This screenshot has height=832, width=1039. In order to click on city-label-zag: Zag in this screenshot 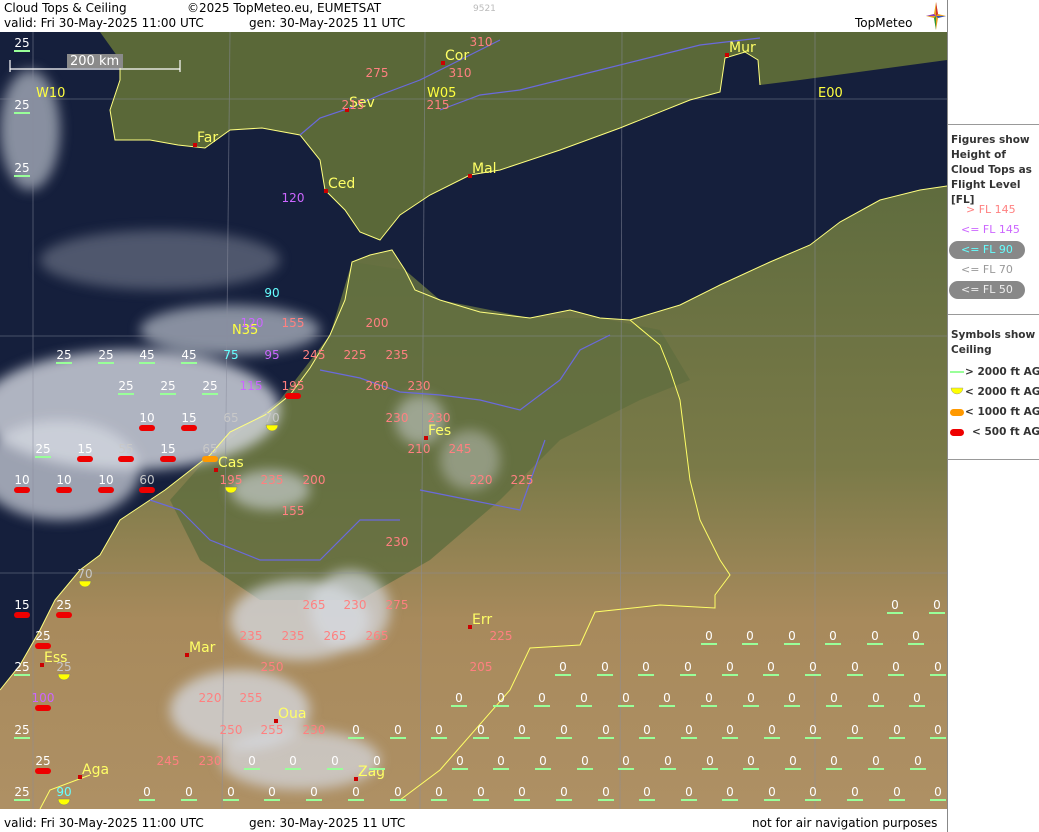, I will do `click(371, 772)`.